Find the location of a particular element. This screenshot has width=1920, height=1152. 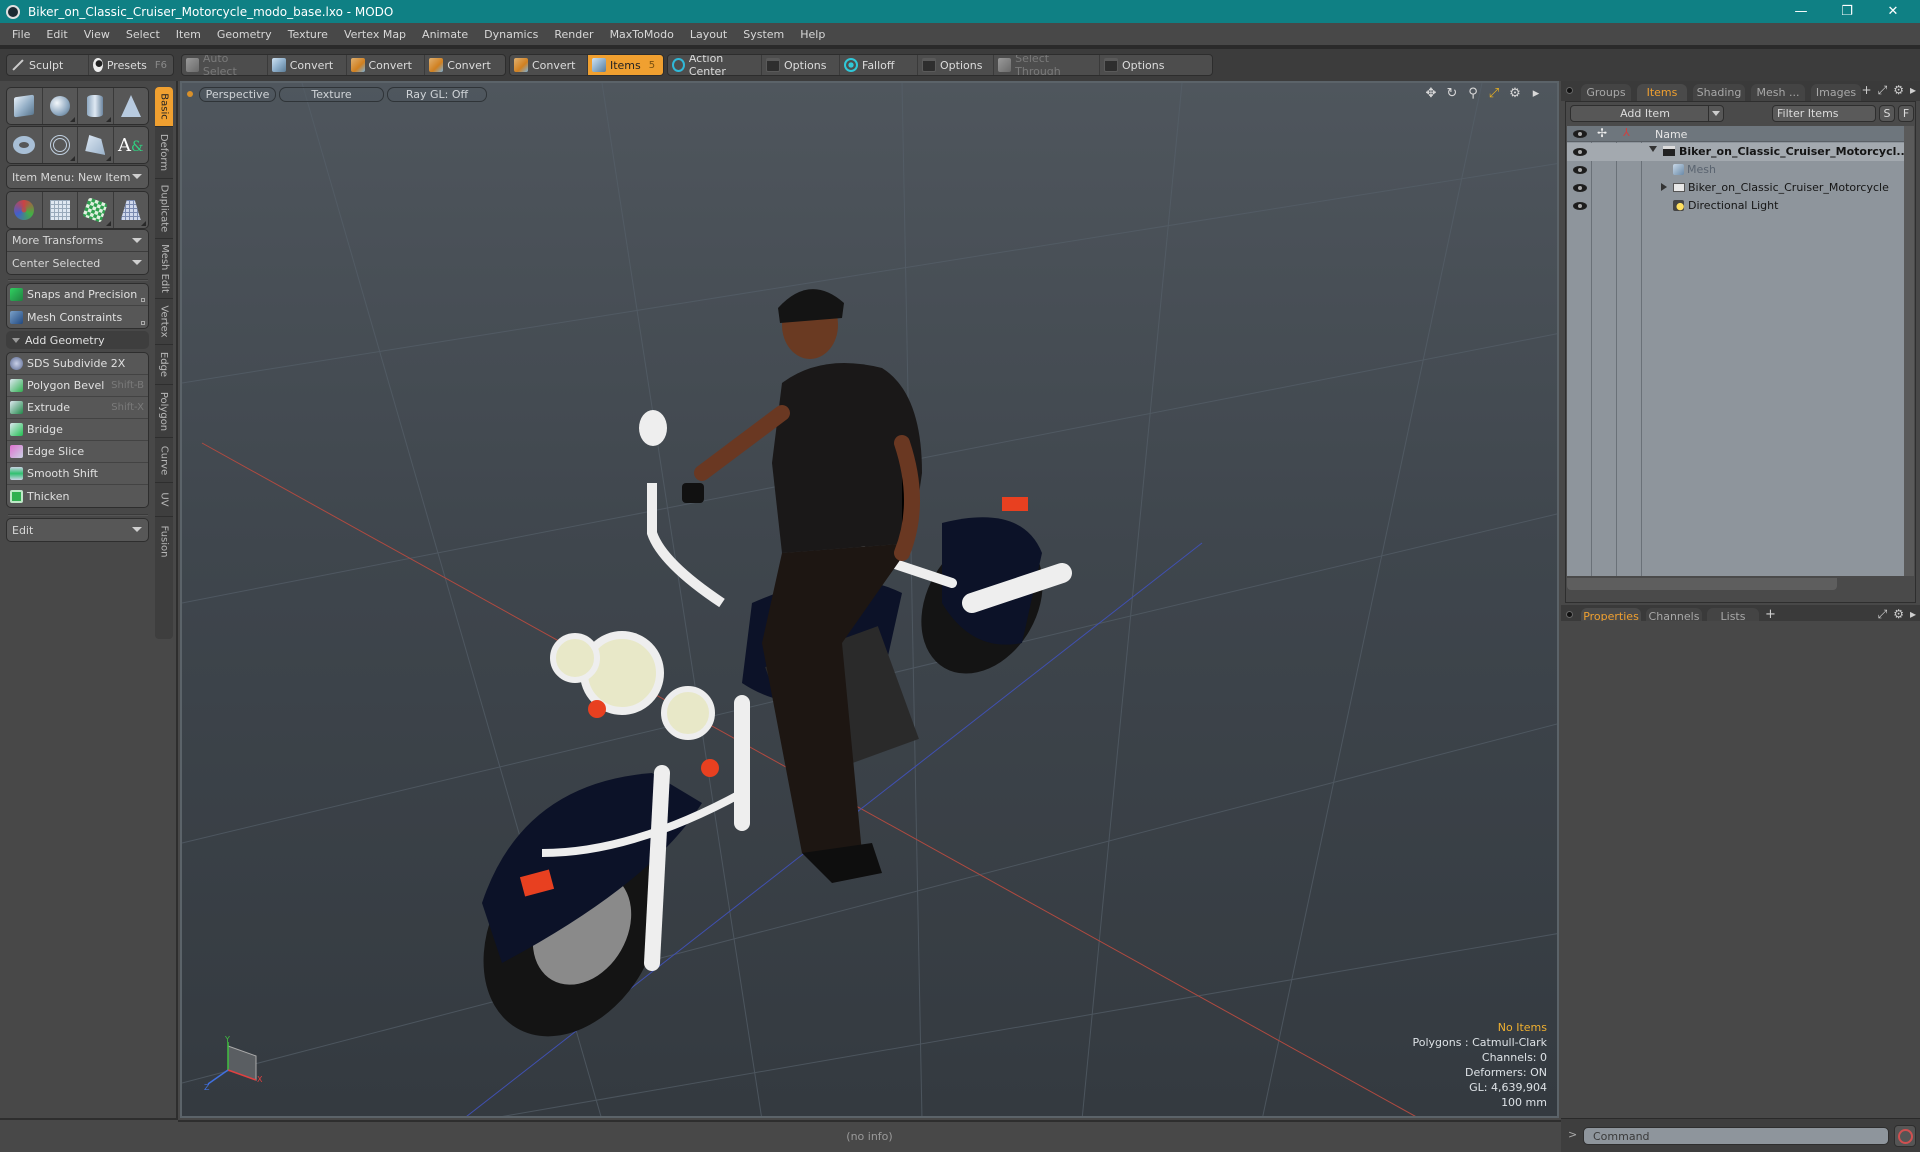

snaps-precision-button: Snaps and Precision is located at coordinates (77, 295).